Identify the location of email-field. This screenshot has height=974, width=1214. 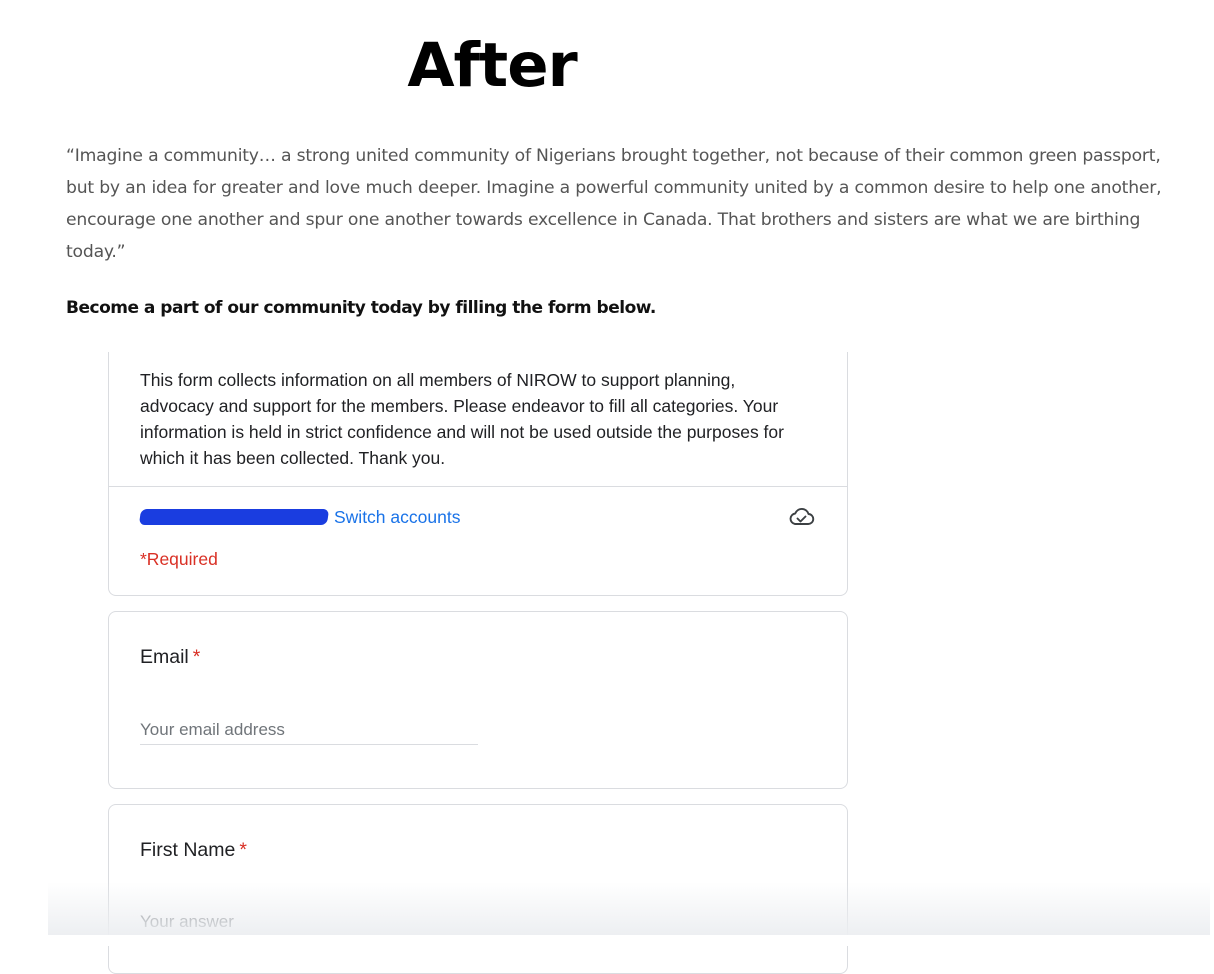
(309, 730).